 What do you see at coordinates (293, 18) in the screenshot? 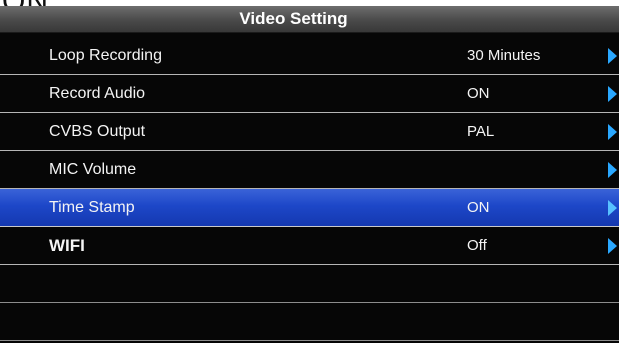
I see `page-title: Video Setting` at bounding box center [293, 18].